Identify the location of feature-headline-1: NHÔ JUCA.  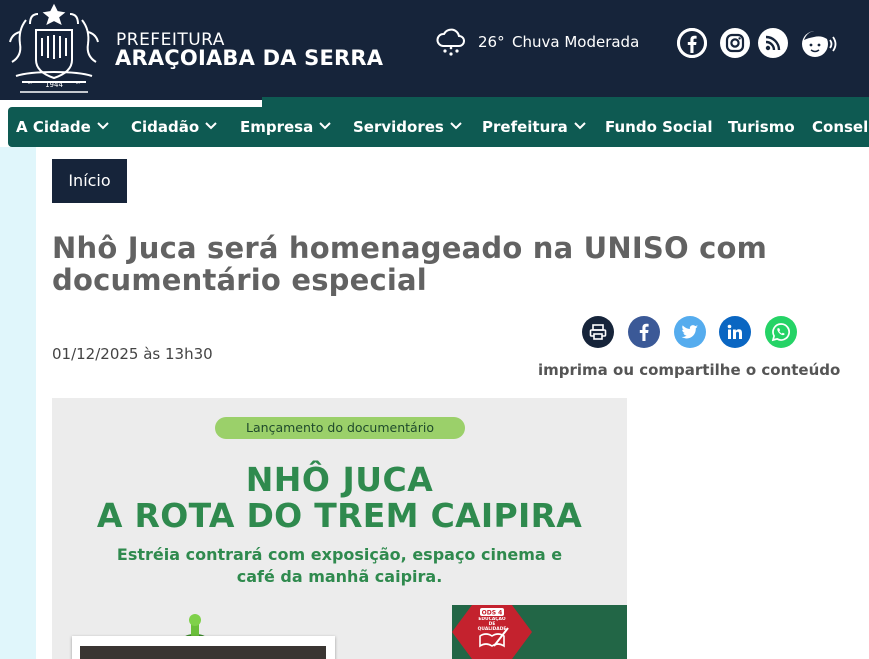
(339, 479).